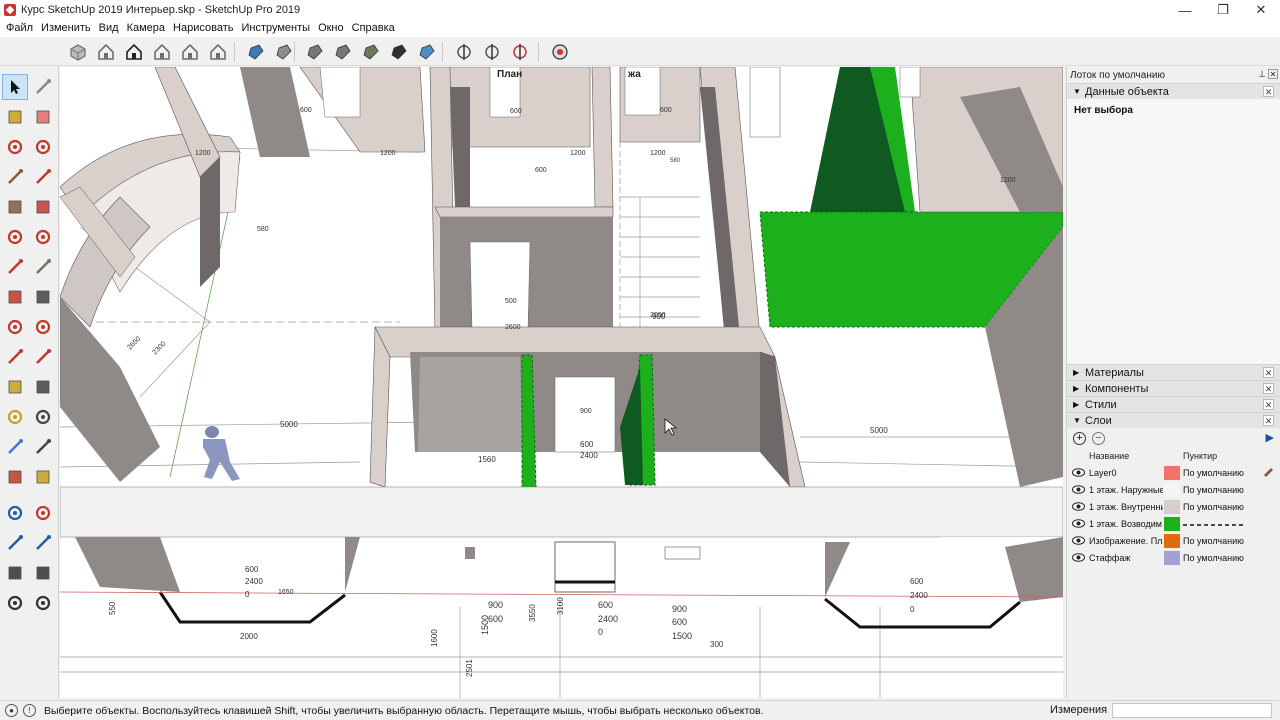 This screenshot has height=720, width=1280. What do you see at coordinates (29, 710) in the screenshot?
I see `info-status-icon: !` at bounding box center [29, 710].